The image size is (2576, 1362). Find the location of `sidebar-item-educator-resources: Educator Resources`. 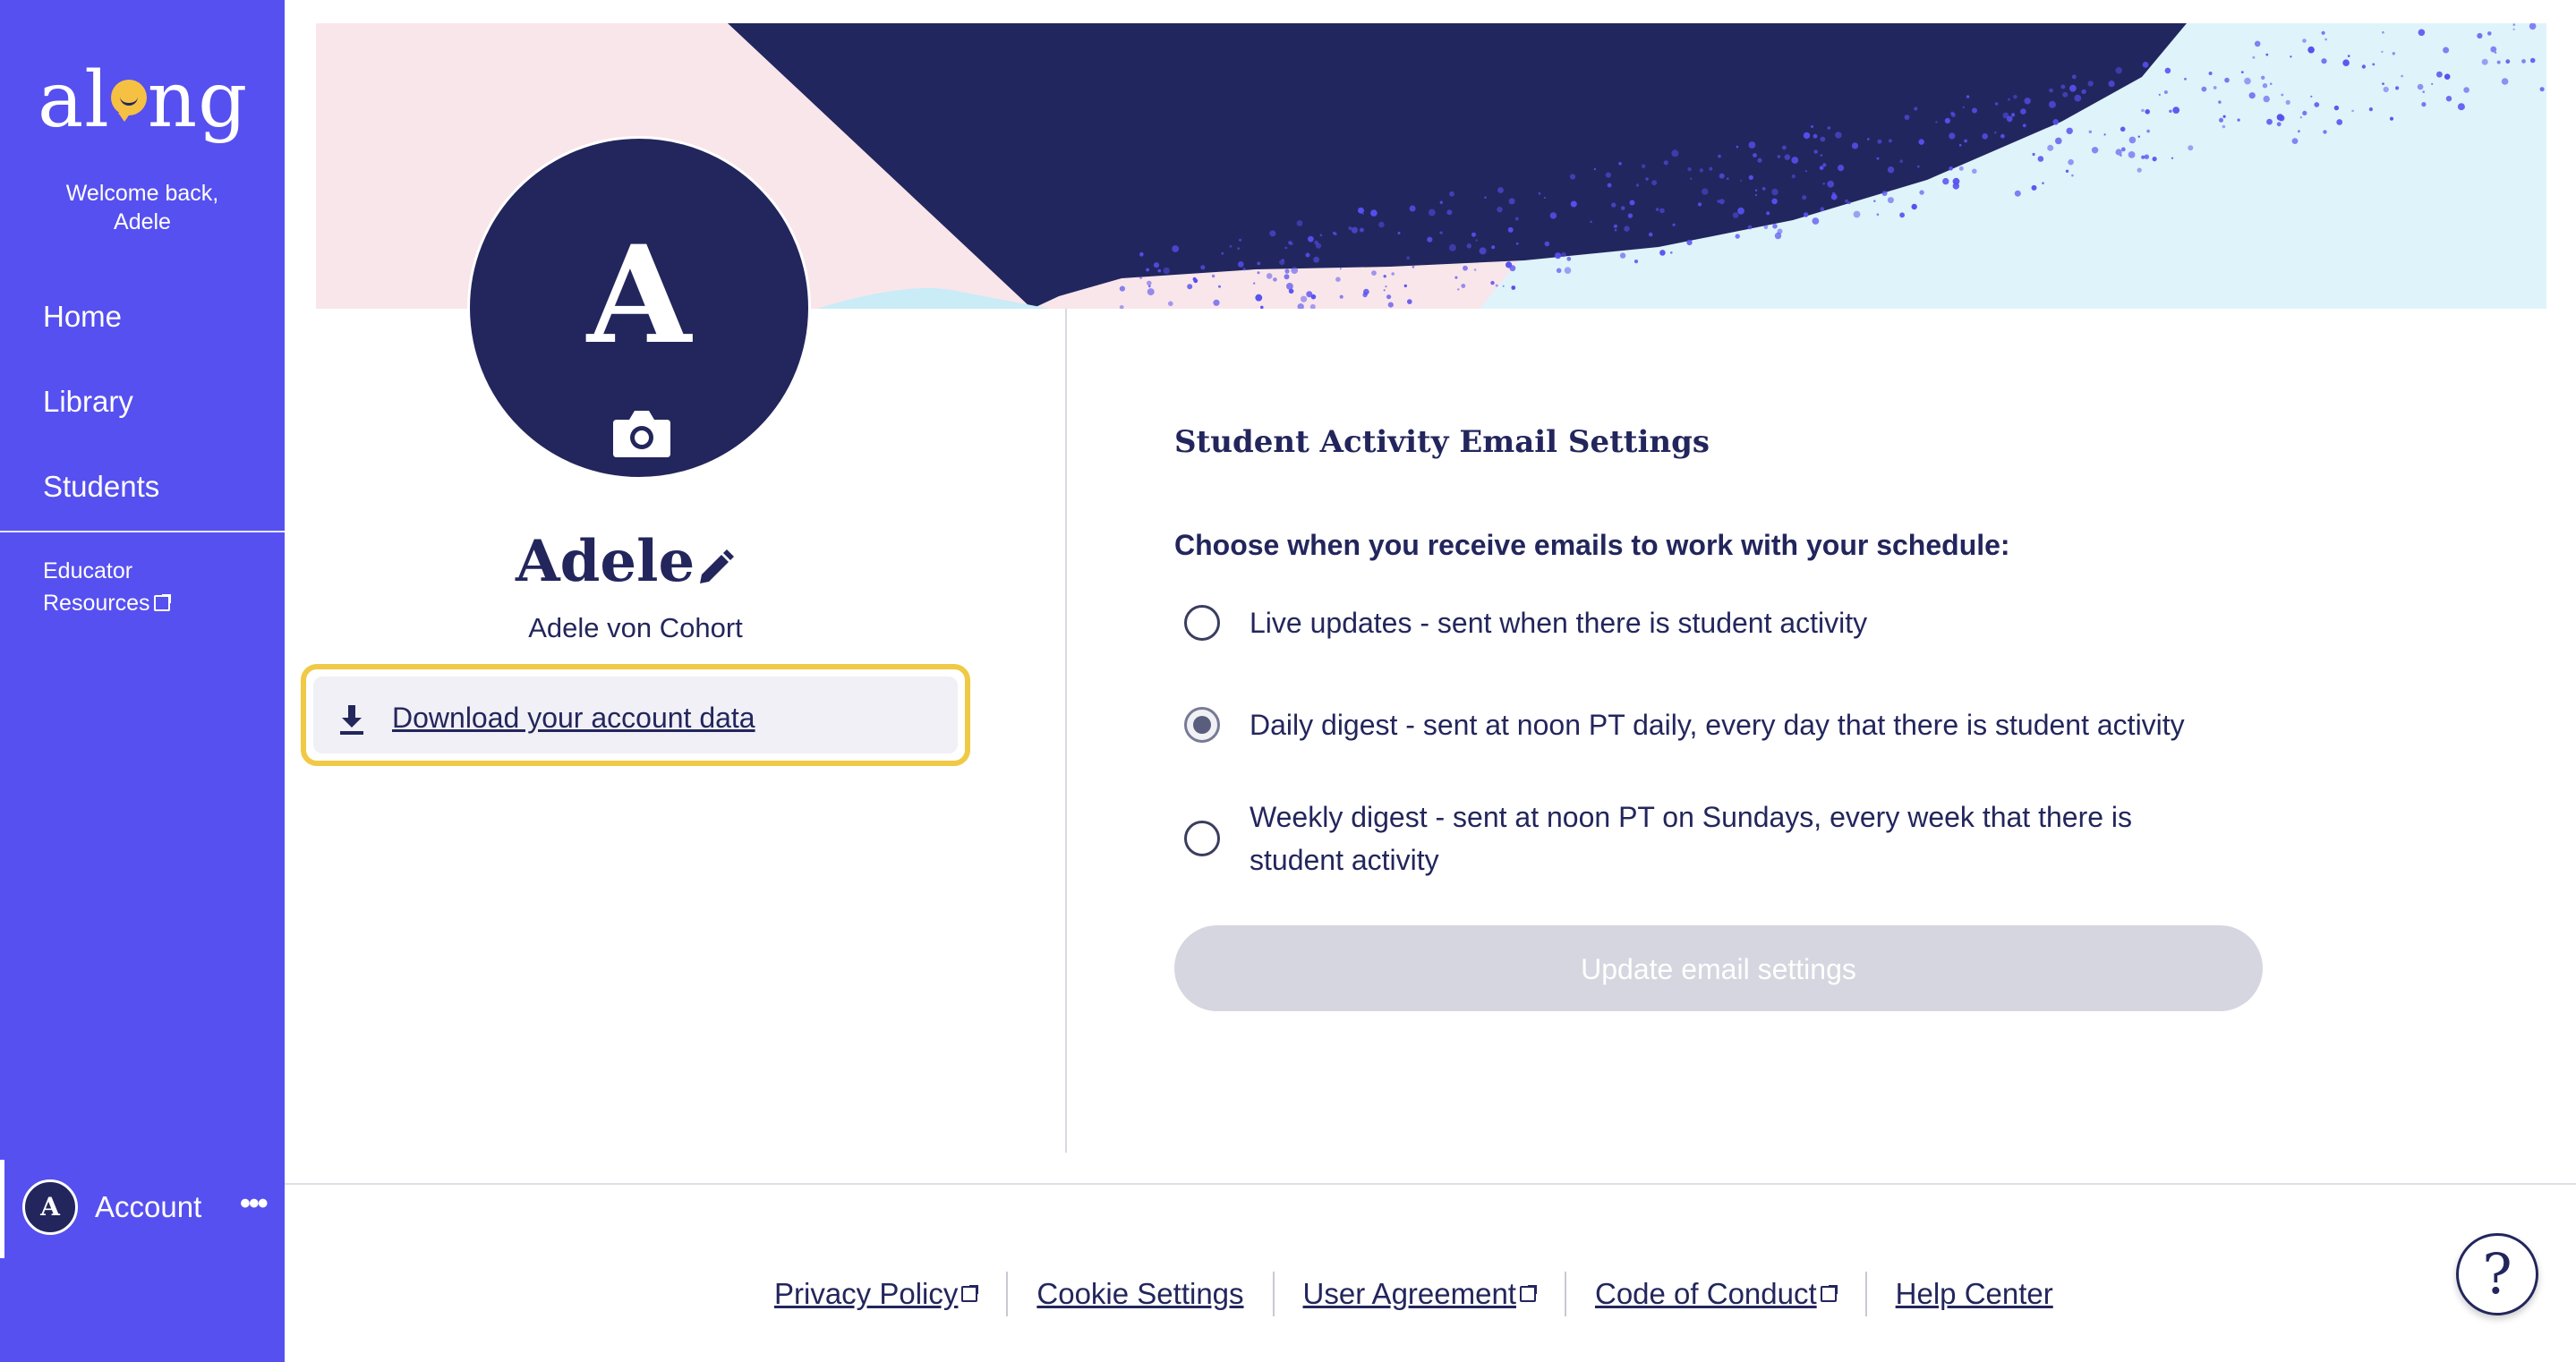

sidebar-item-educator-resources: Educator Resources is located at coordinates (107, 587).